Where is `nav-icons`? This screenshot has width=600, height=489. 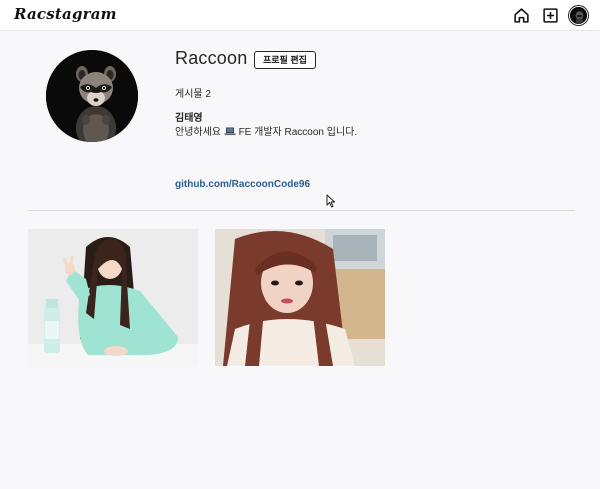 nav-icons is located at coordinates (549, 15).